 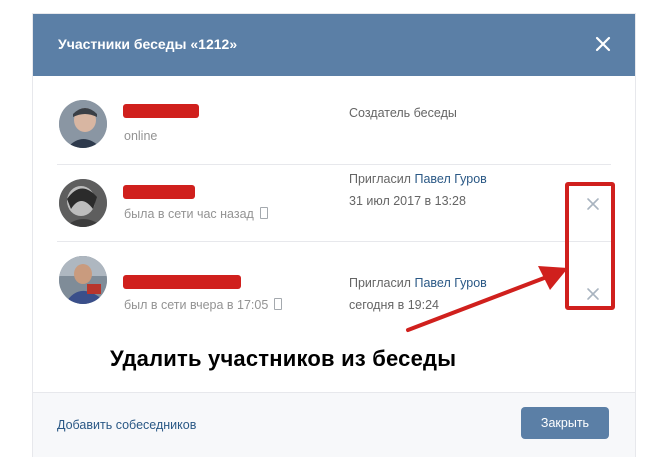 I want to click on member-status: был в сети вчера в 17:05, so click(x=203, y=305).